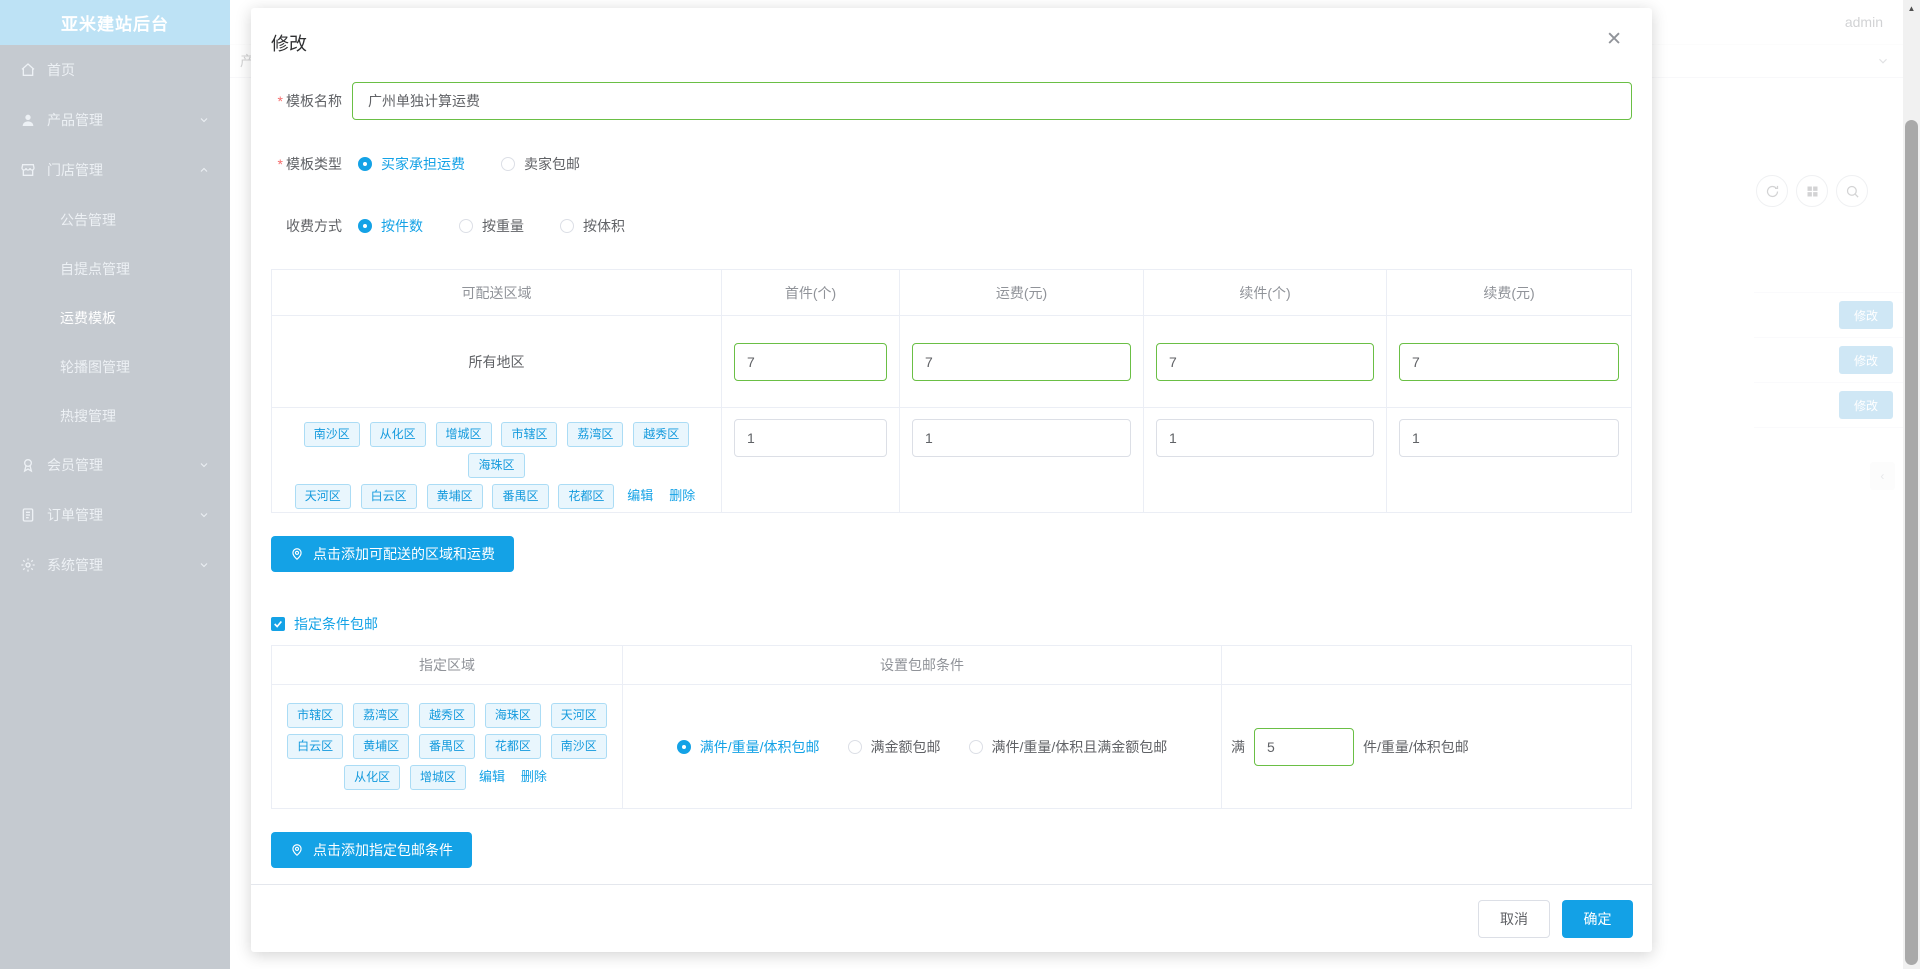  I want to click on template-type-row: * 模板类型 买家承担运费 卖家包邮, so click(951, 164).